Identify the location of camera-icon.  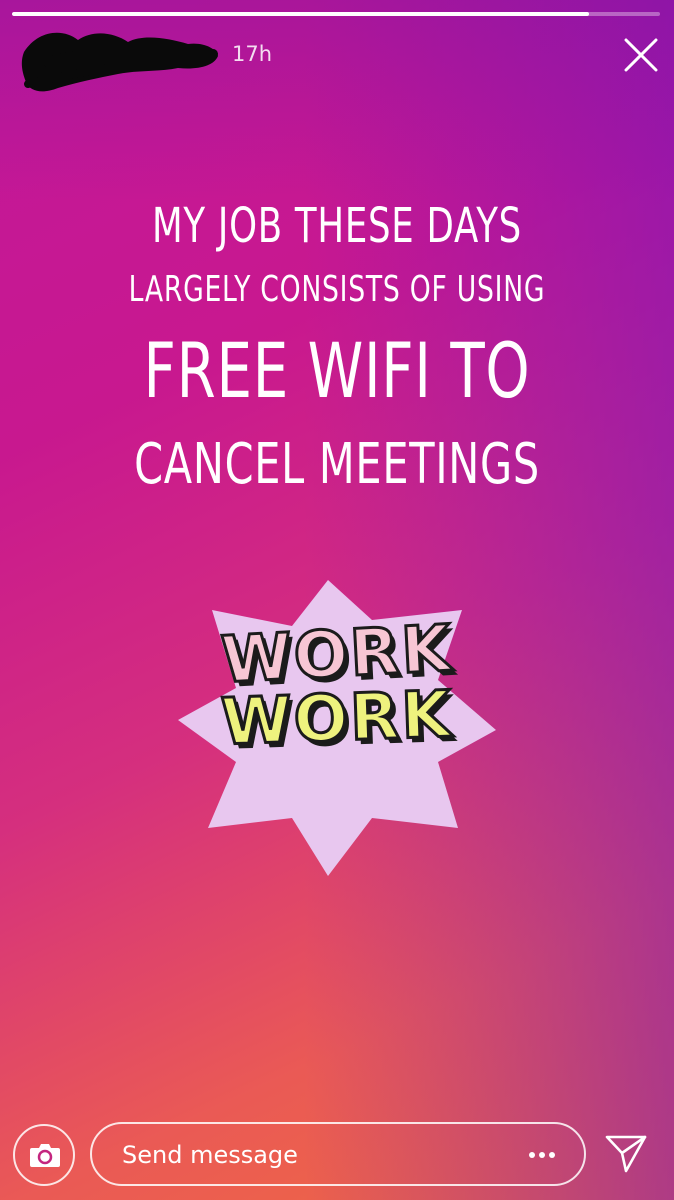
(45, 1155).